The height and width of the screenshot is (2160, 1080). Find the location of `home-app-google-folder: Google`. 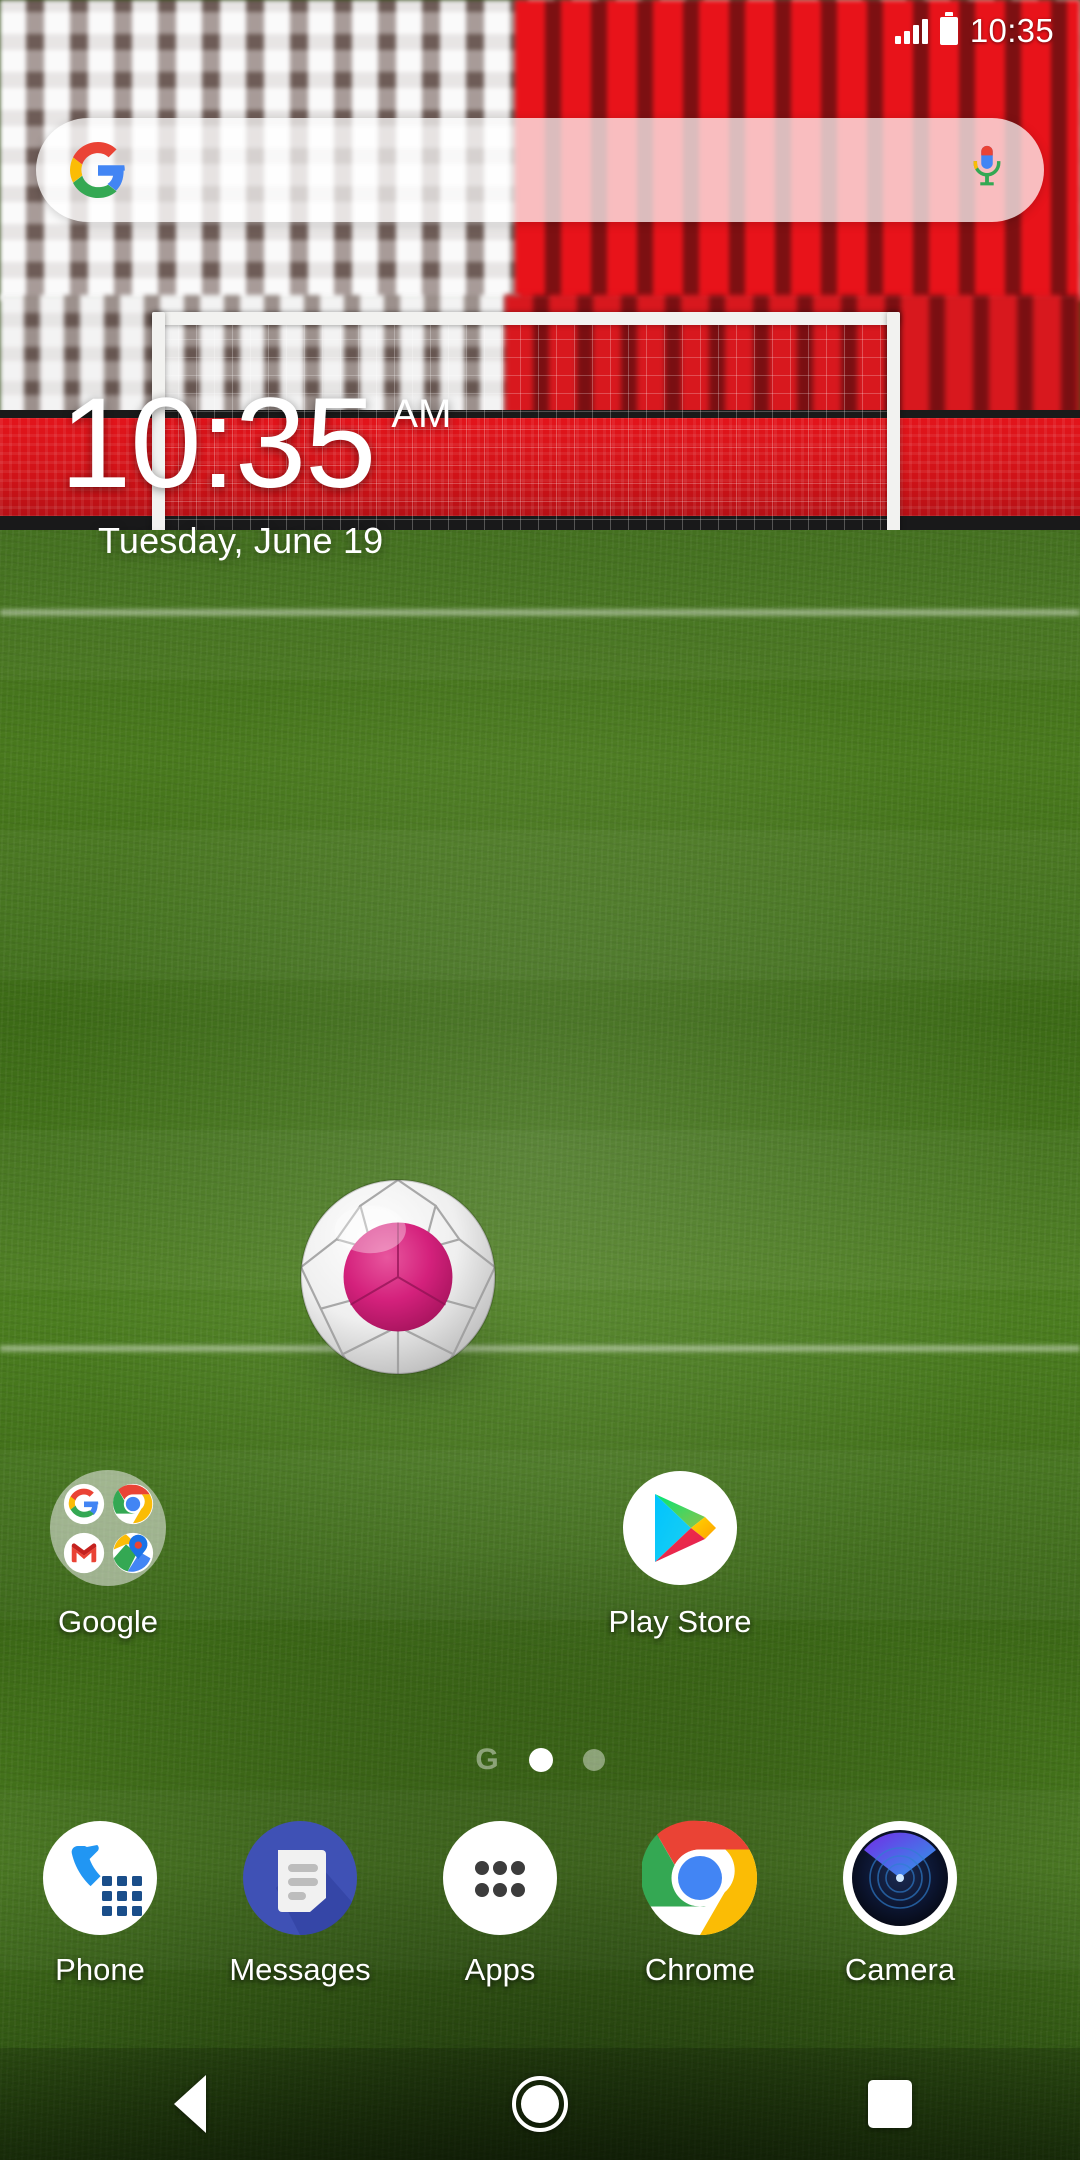

home-app-google-folder: Google is located at coordinates (108, 1555).